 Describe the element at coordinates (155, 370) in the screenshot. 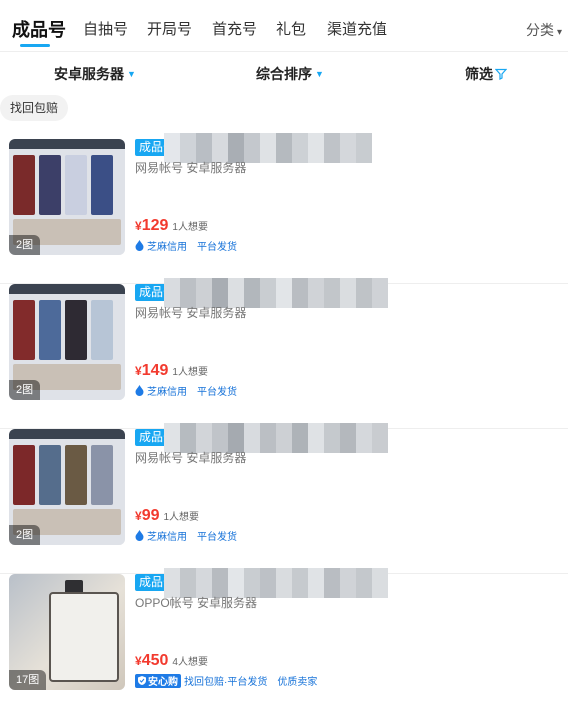

I see `listing-price: 149` at that location.